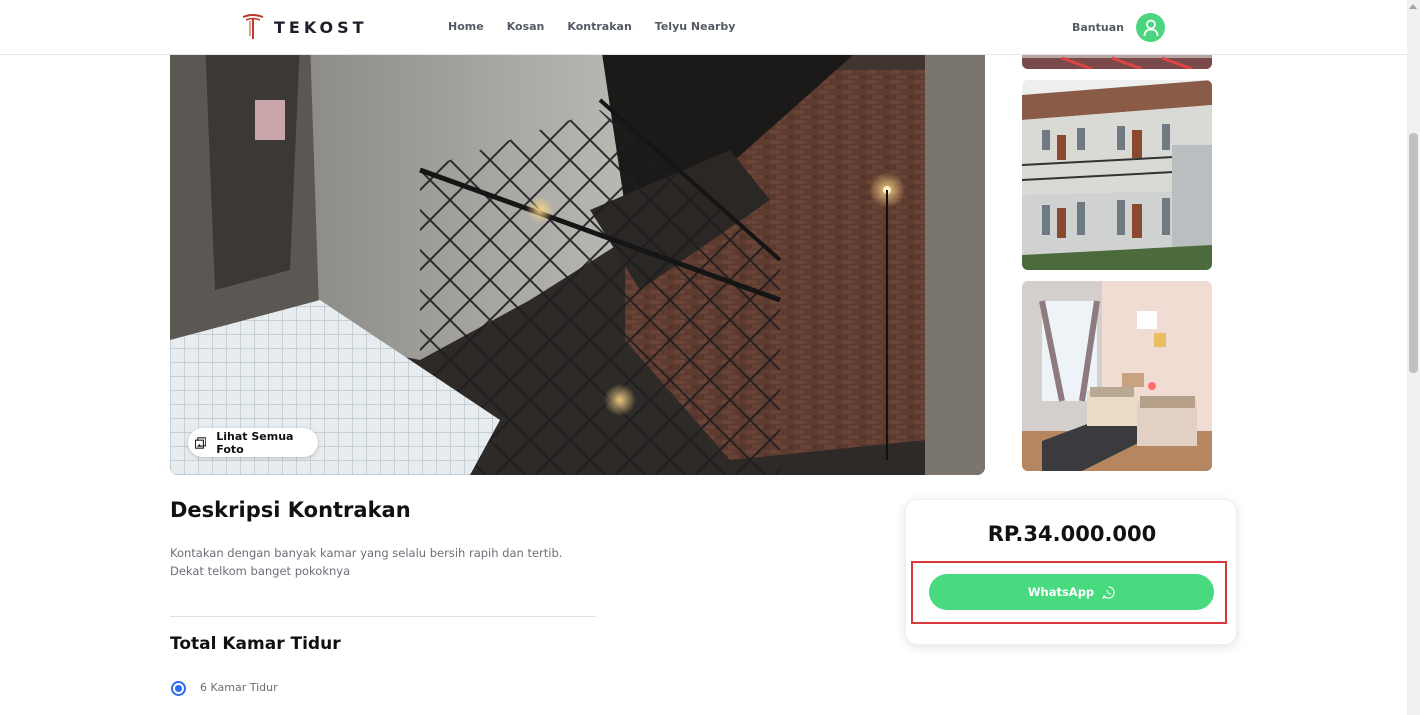 Image resolution: width=1420 pixels, height=715 pixels. I want to click on main-nav: Home Kosan Kontrakan Telyu Nearby, so click(591, 26).